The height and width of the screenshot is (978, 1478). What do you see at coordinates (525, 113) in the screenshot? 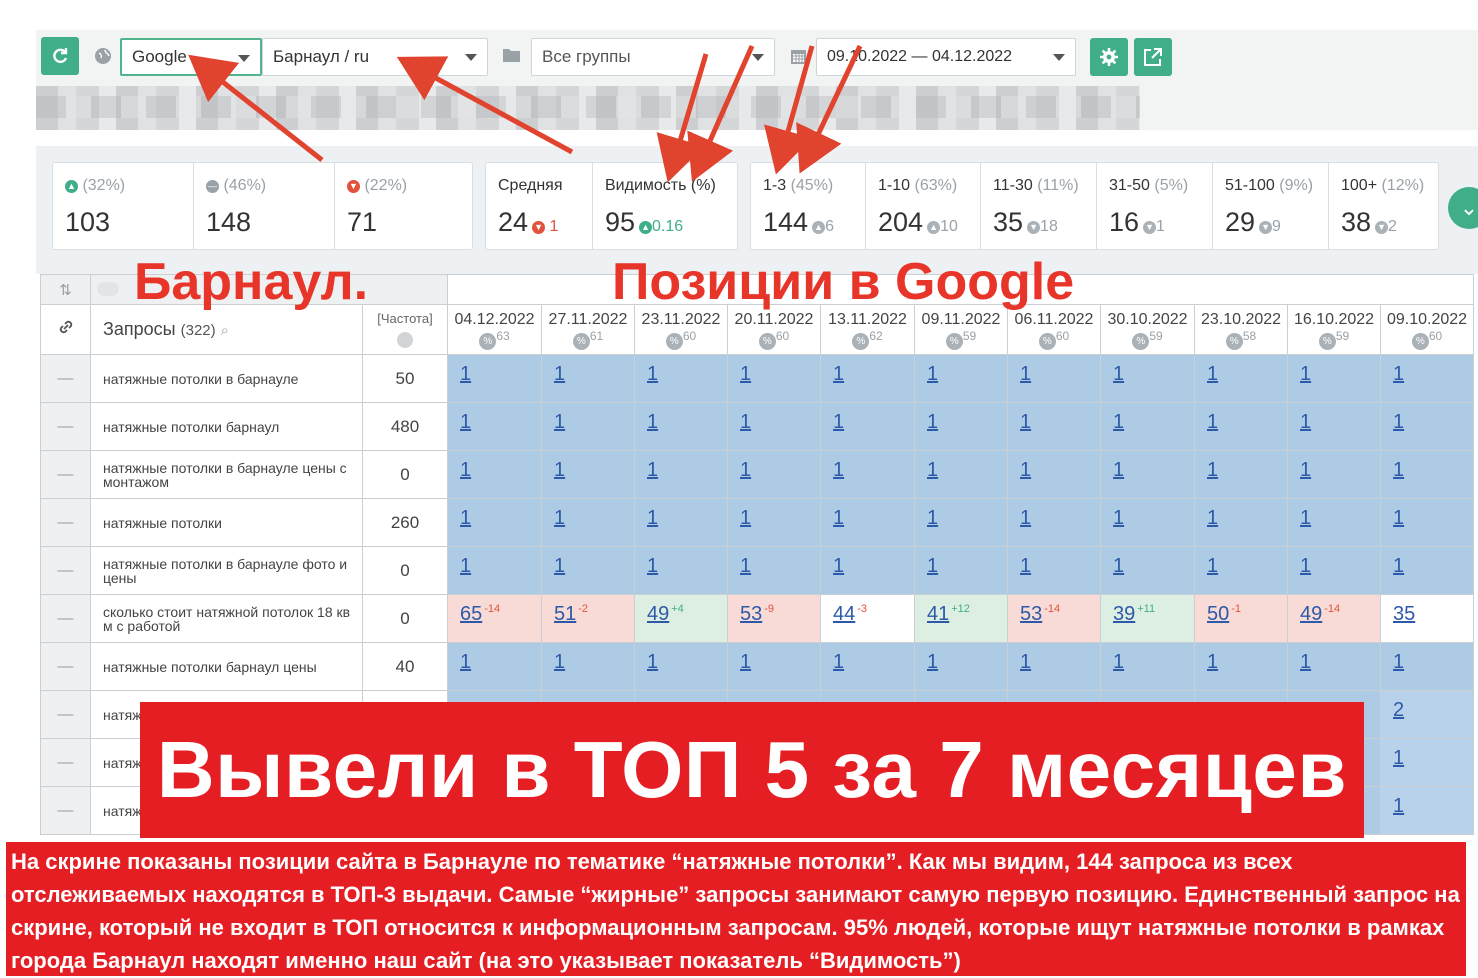
I see `arrow-group` at bounding box center [525, 113].